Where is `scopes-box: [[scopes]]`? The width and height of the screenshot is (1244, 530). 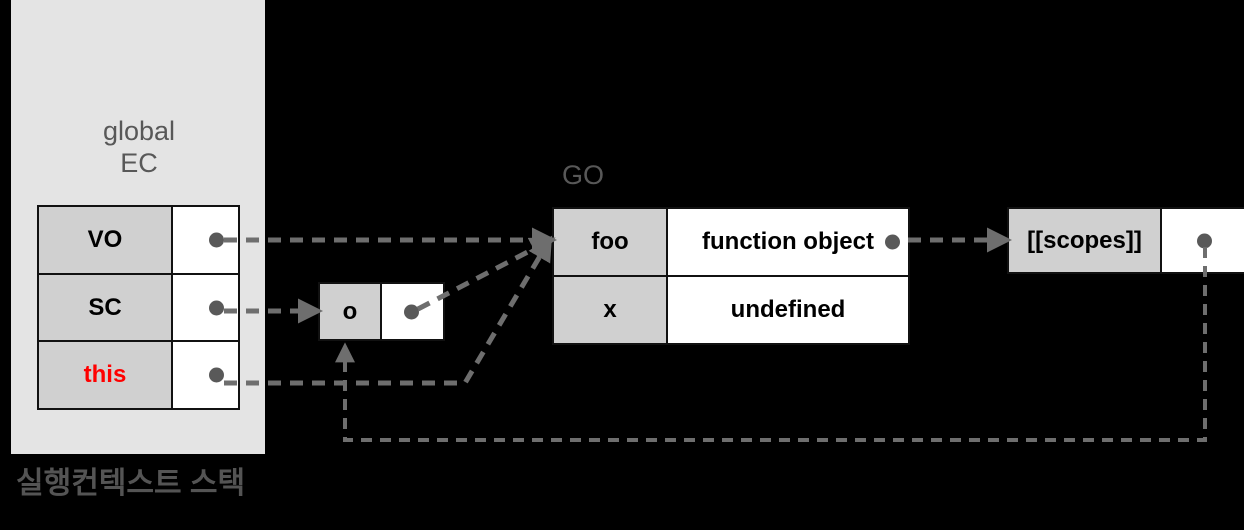
scopes-box: [[scopes]] is located at coordinates (1125, 240).